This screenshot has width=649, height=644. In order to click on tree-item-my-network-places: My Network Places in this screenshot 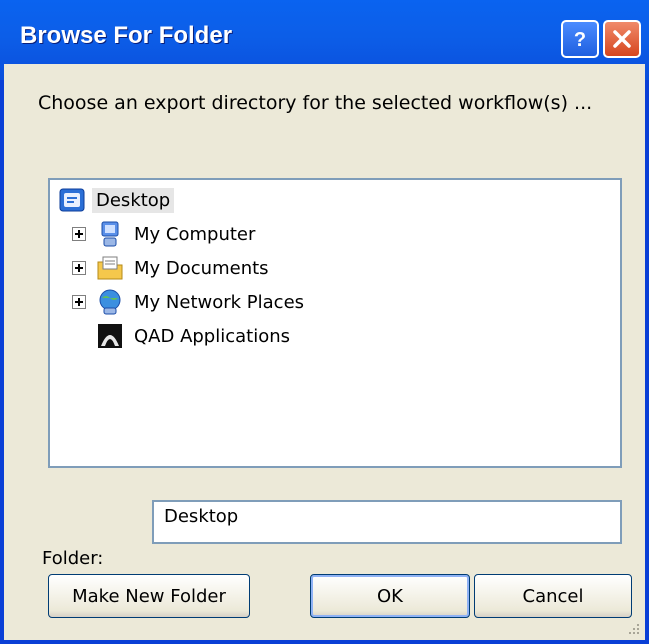, I will do `click(190, 302)`.